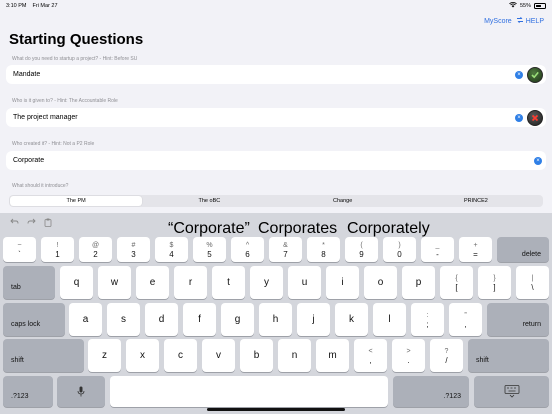 The image size is (552, 414). What do you see at coordinates (456, 278) in the screenshot?
I see `key-shift-char: {` at bounding box center [456, 278].